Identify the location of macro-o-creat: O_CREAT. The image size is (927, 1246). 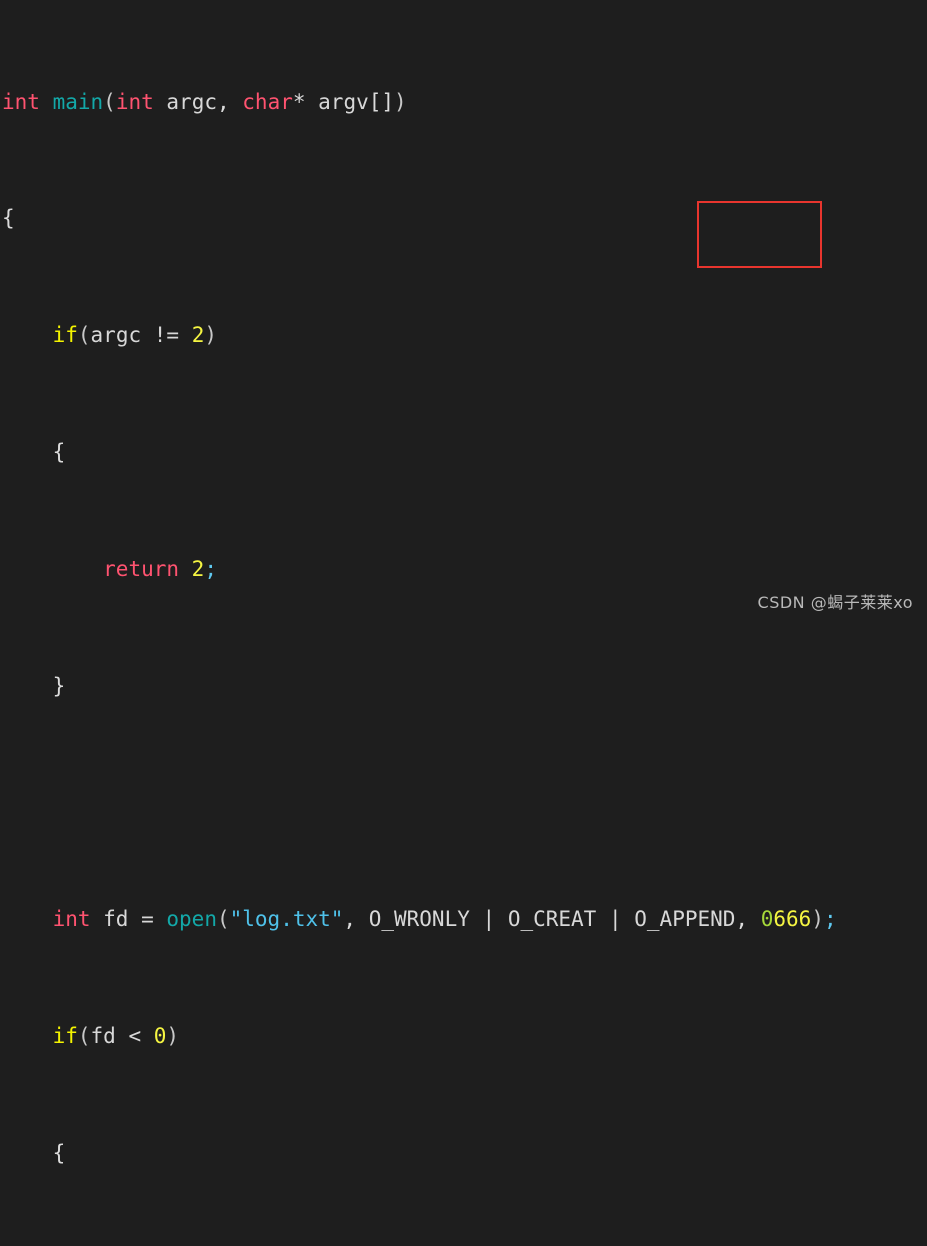
(552, 919).